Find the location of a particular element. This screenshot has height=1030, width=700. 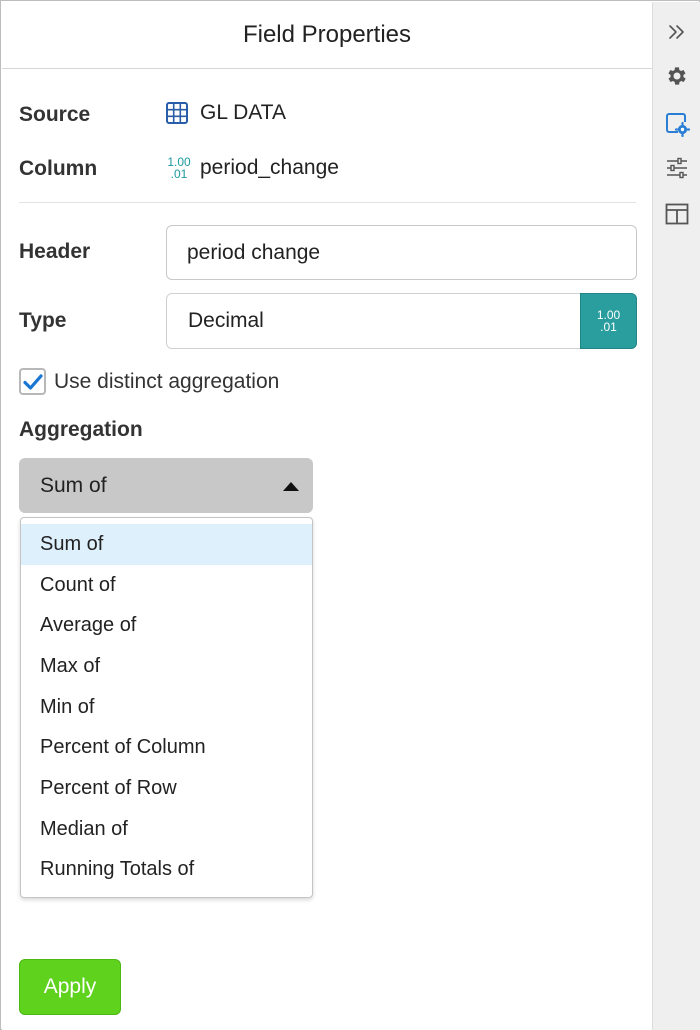

distinct-aggregation-label: Use distinct aggregation is located at coordinates (167, 381).